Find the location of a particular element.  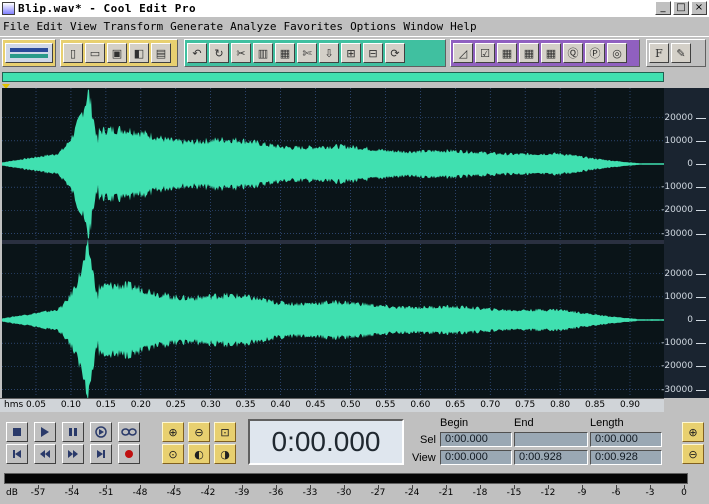

time-label: 0.05 is located at coordinates (36, 405).